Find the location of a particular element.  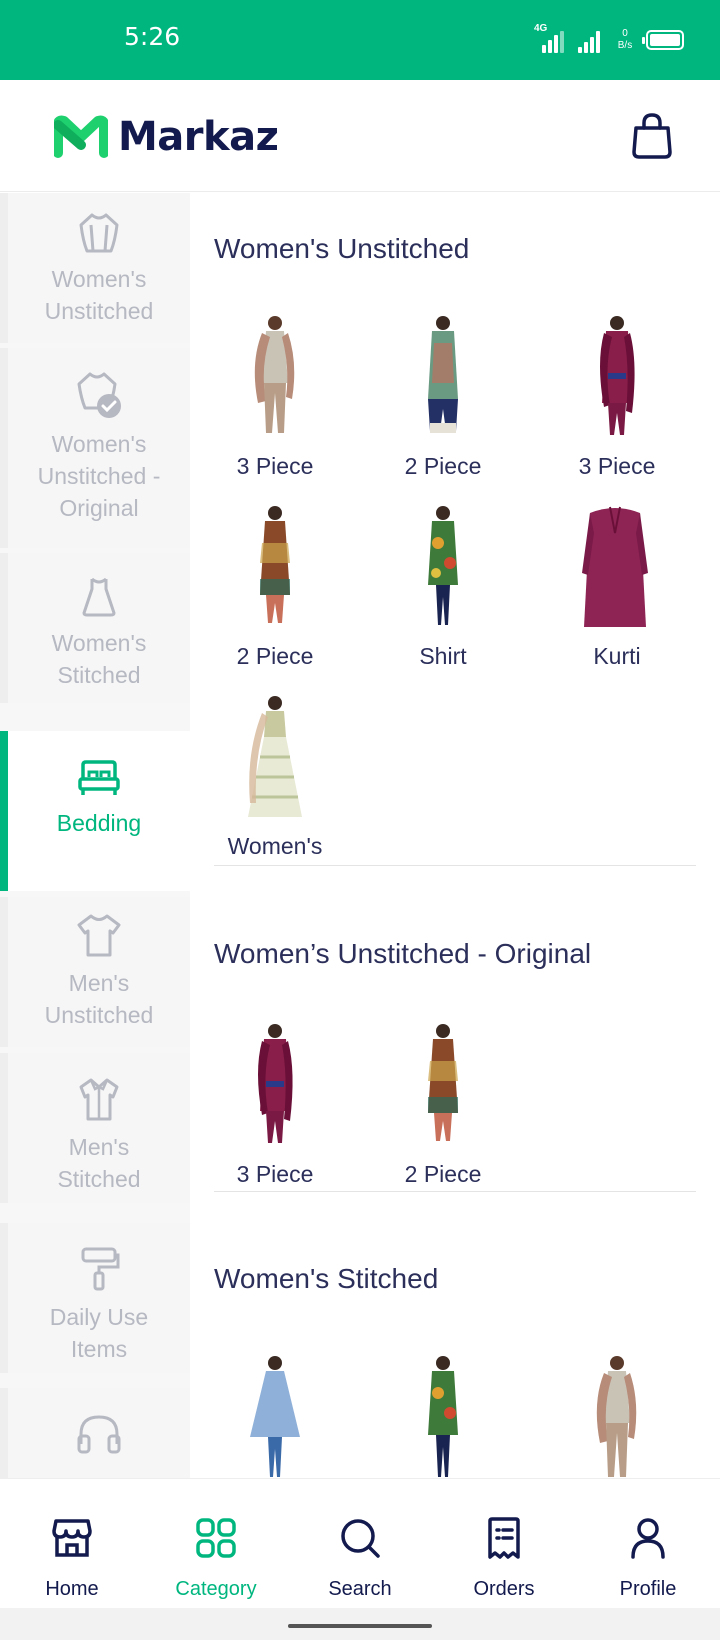

sidebar-item-label: Daily Use is located at coordinates (99, 1317).